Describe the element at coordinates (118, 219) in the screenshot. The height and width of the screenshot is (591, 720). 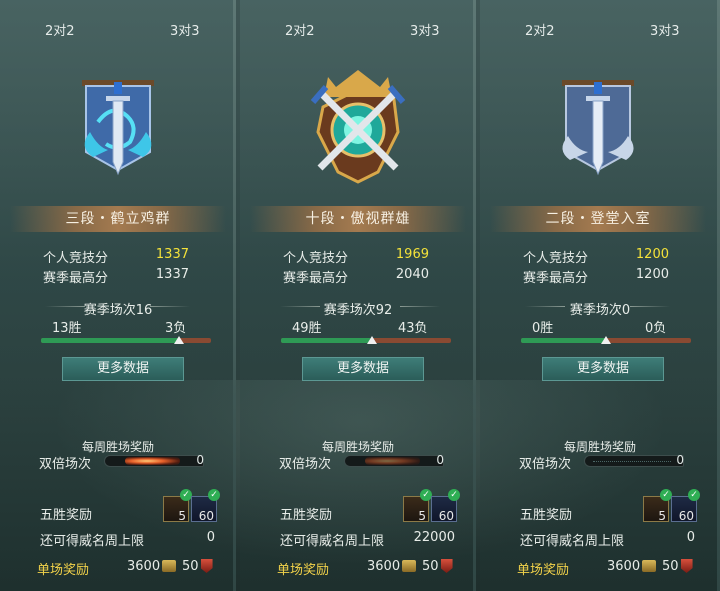
I see `rank-title: 三段・鹤立鸡群` at that location.